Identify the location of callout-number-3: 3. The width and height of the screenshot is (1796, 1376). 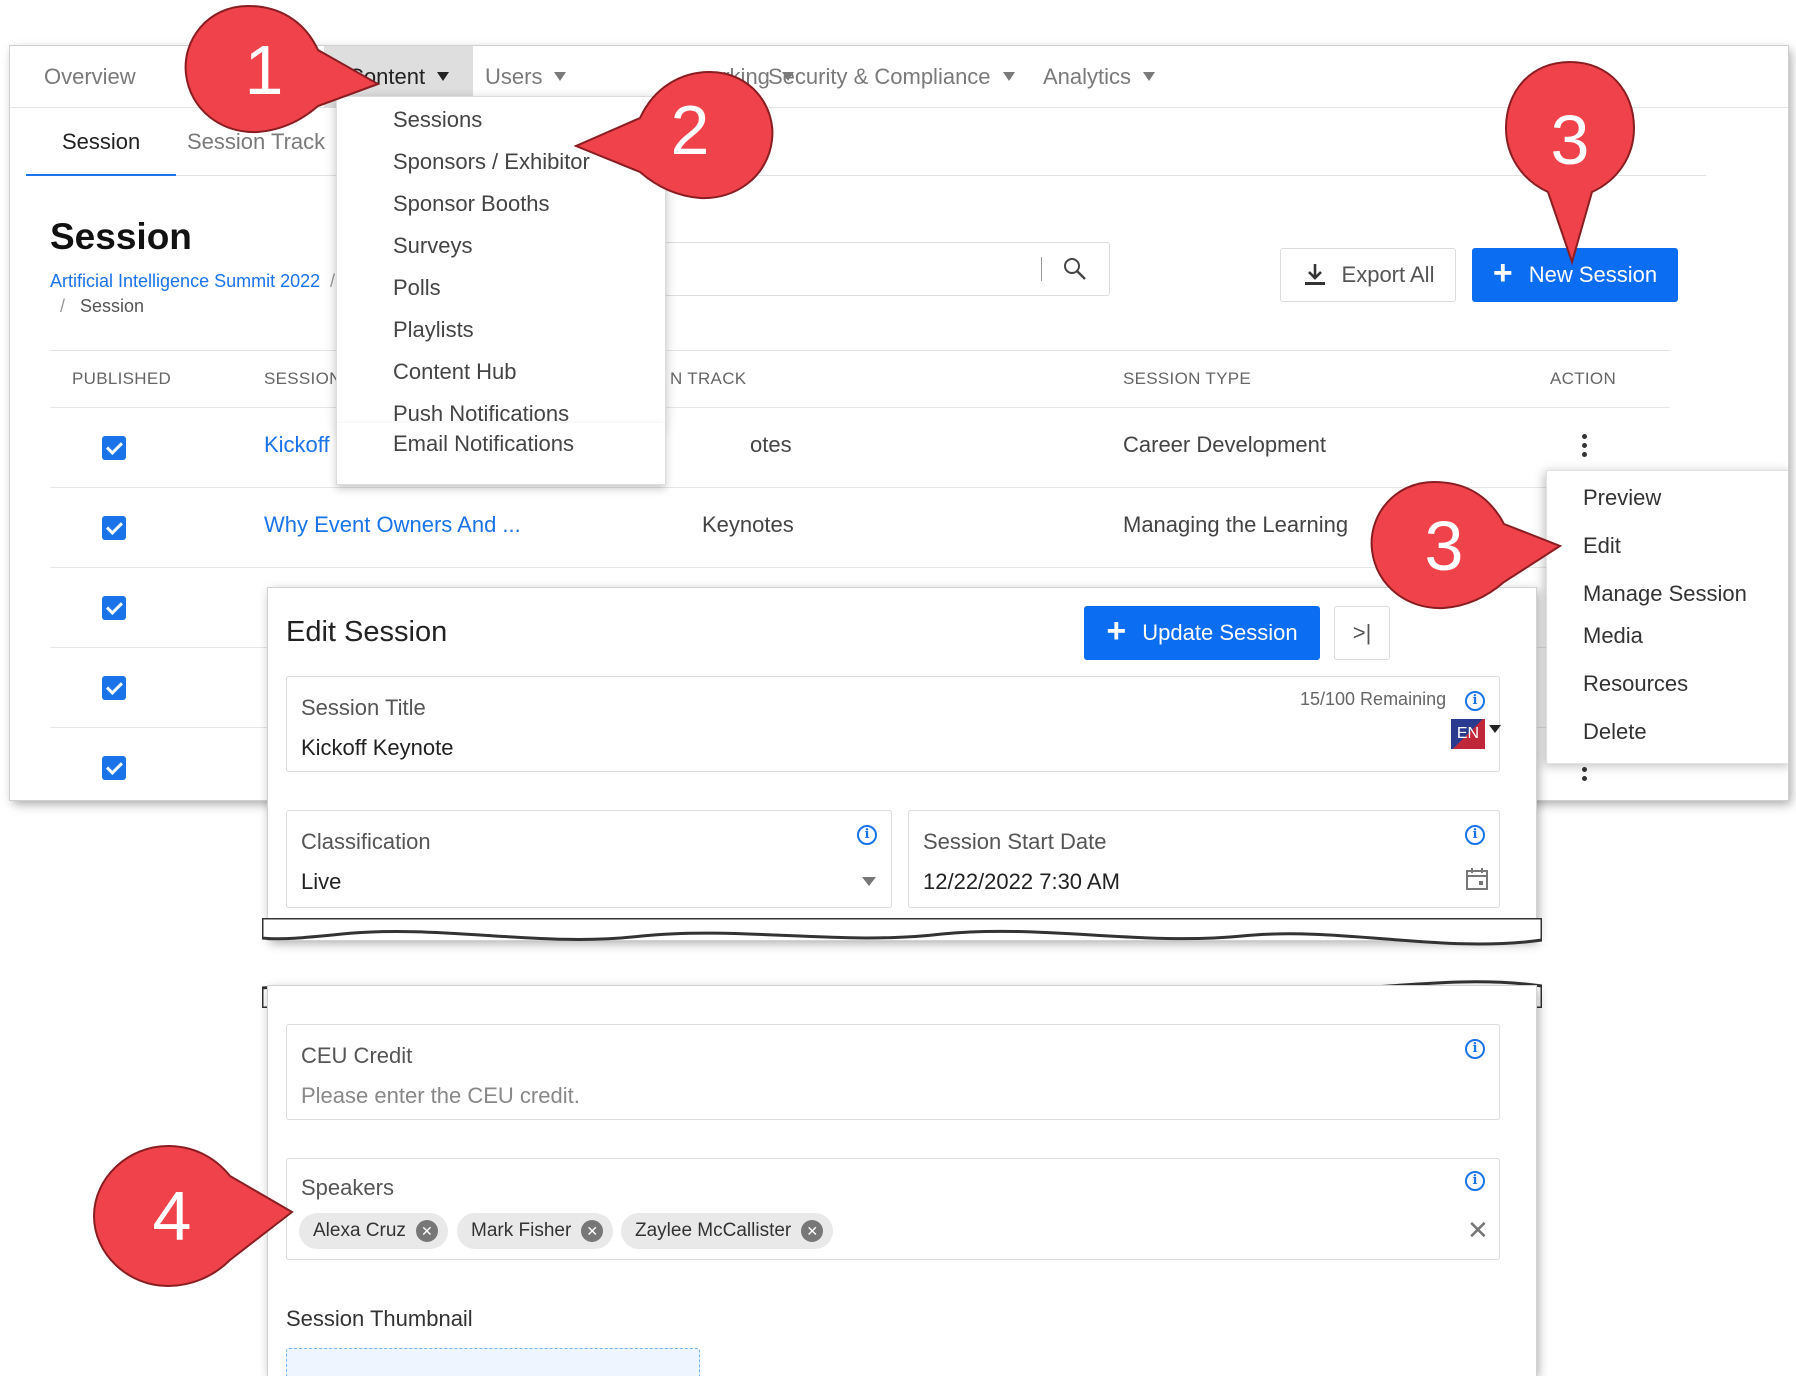
(1570, 140).